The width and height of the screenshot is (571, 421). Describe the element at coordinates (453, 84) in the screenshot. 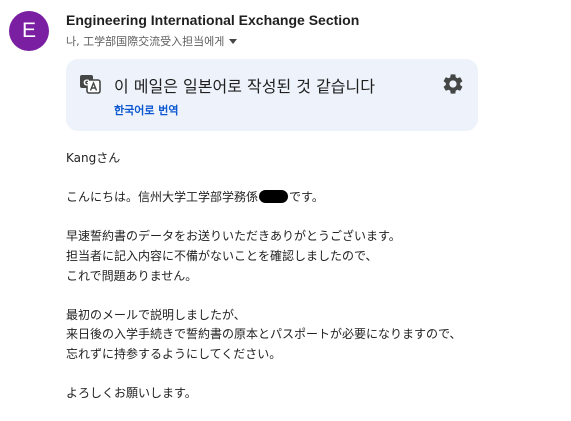

I see `gear-icon` at that location.